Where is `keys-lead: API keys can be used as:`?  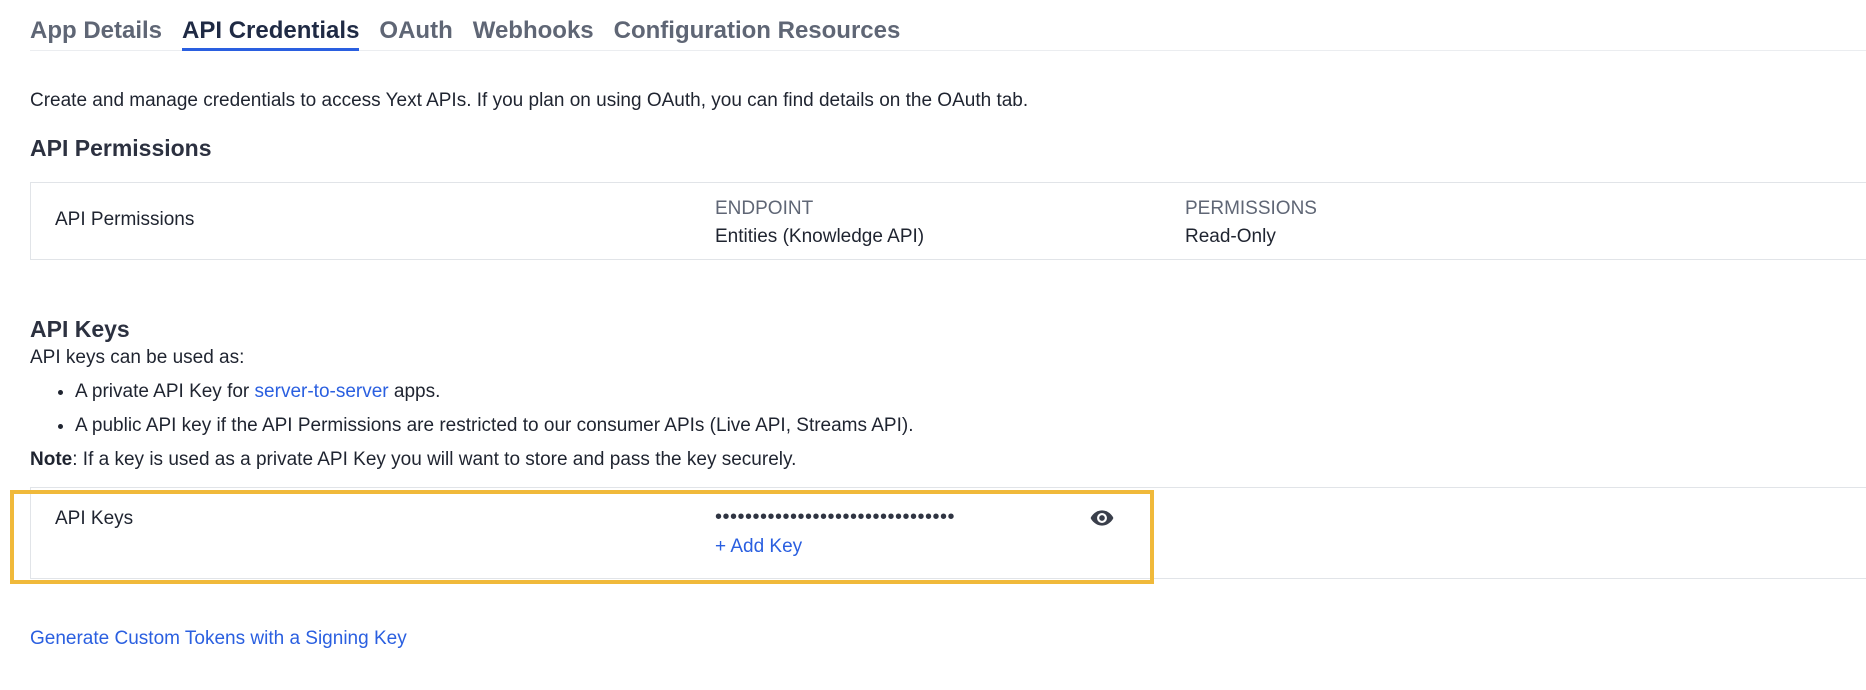
keys-lead: API keys can be used as: is located at coordinates (137, 357).